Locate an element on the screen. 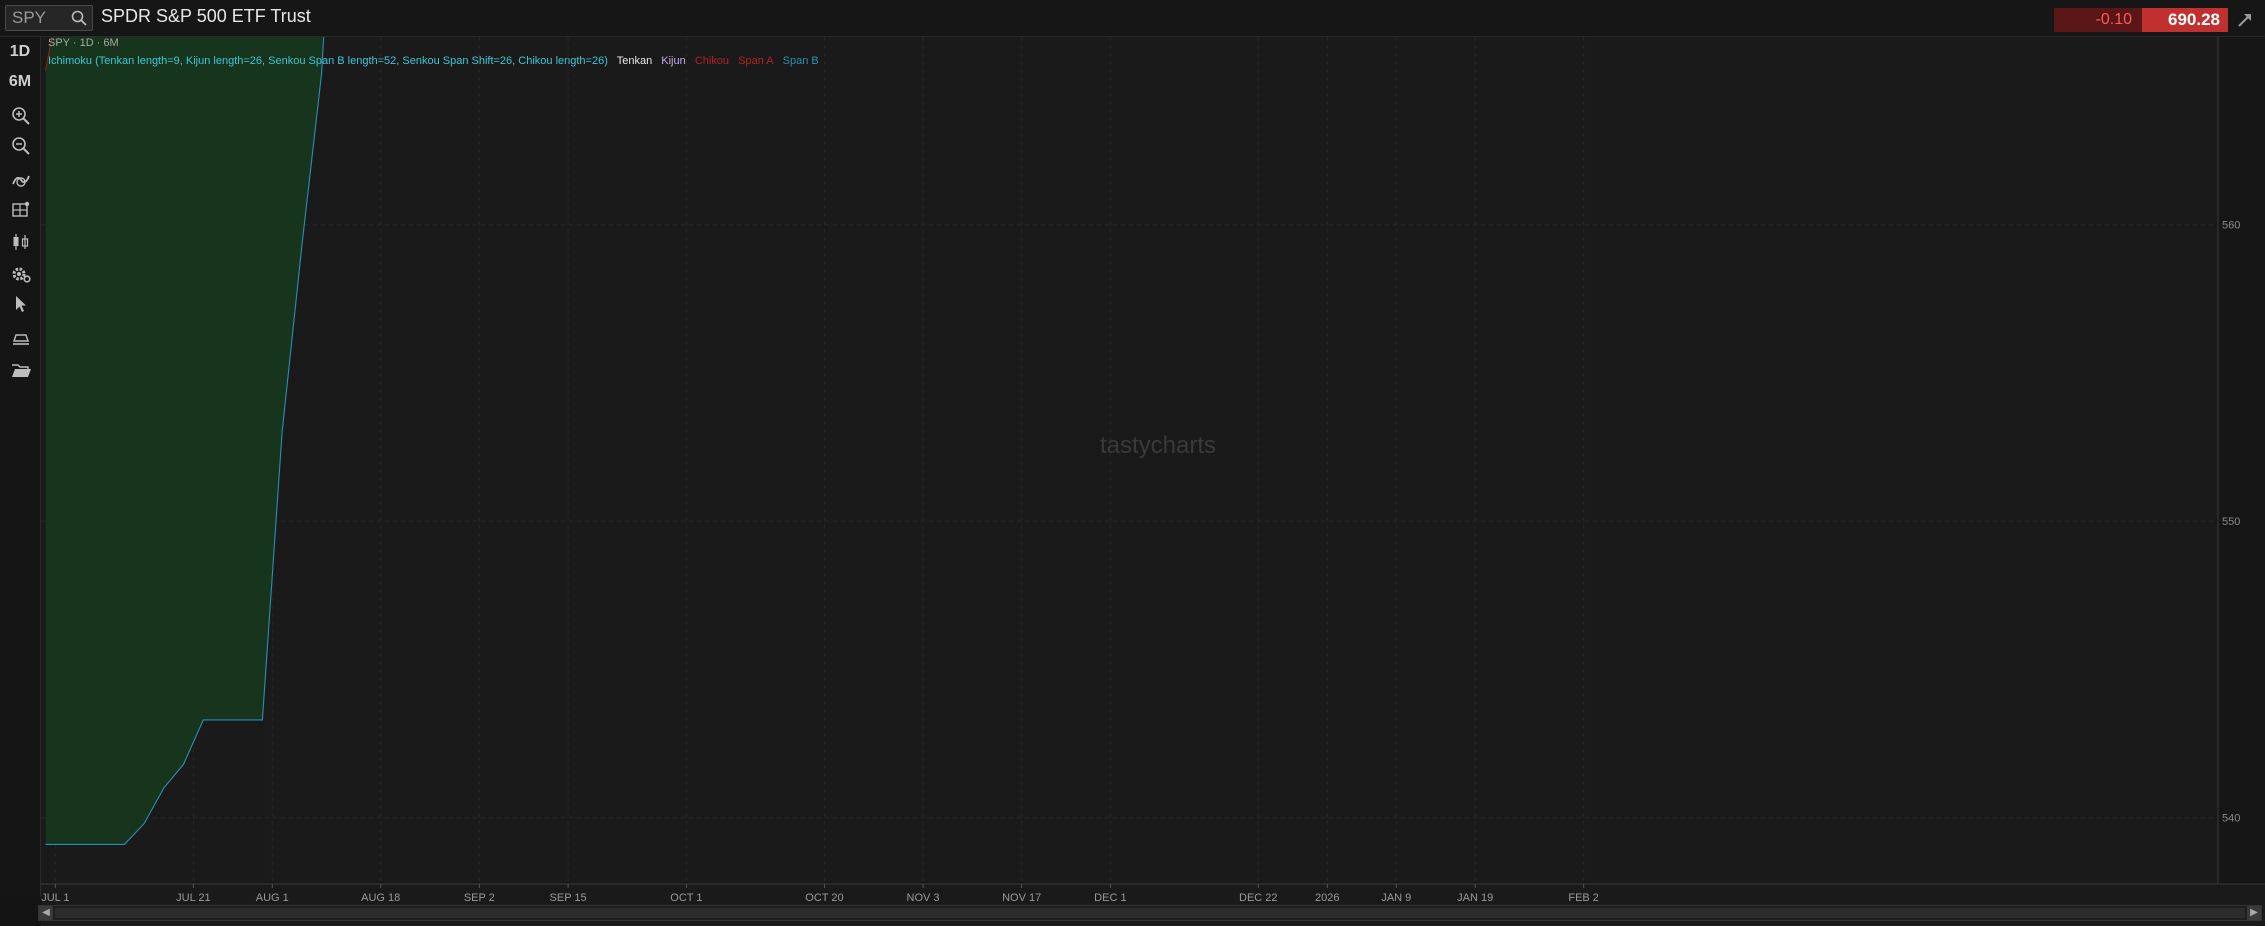 Image resolution: width=2265 pixels, height=926 pixels. scroll-left-arrow-icon: ◀ is located at coordinates (46, 913).